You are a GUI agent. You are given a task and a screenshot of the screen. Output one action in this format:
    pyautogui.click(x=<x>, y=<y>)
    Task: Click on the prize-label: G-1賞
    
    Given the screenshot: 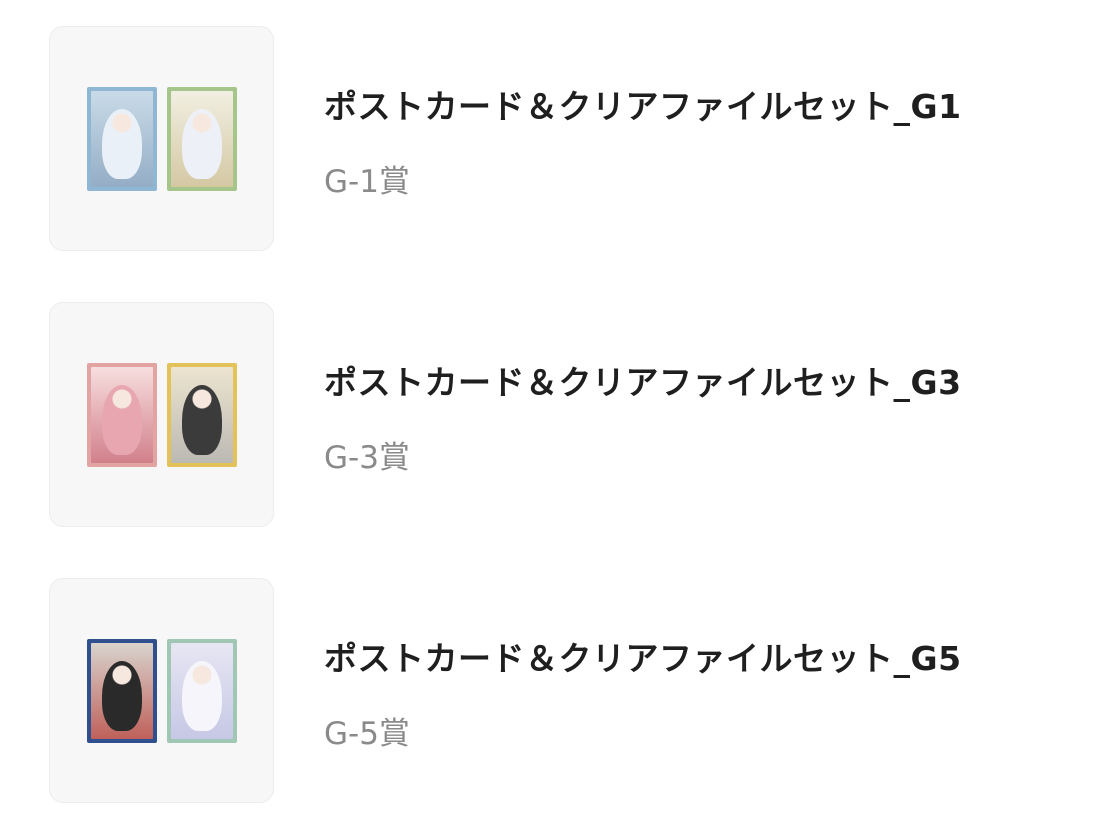 What is the action you would take?
    pyautogui.click(x=367, y=182)
    